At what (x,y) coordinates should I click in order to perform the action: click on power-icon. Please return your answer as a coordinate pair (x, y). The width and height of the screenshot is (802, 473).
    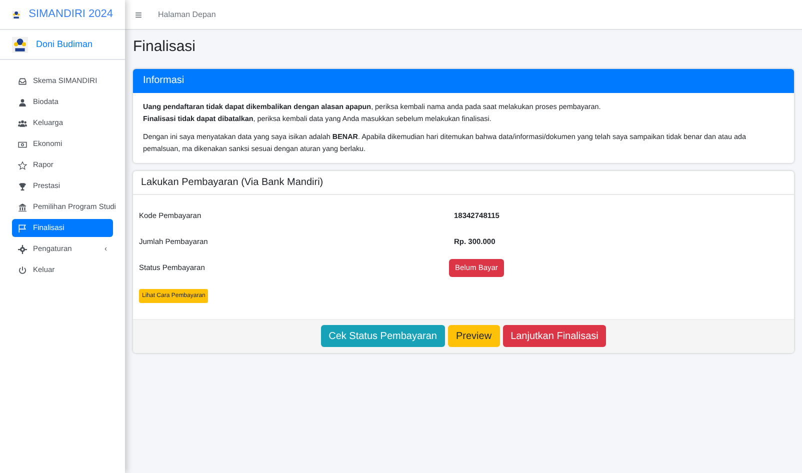
    Looking at the image, I should click on (22, 270).